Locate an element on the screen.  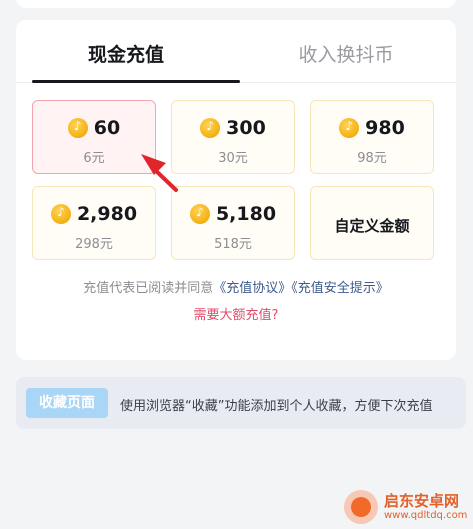
bookmark-tip-text: 使用浏览器“收藏”功能添加到个人收藏，方便下次充值 is located at coordinates (276, 406).